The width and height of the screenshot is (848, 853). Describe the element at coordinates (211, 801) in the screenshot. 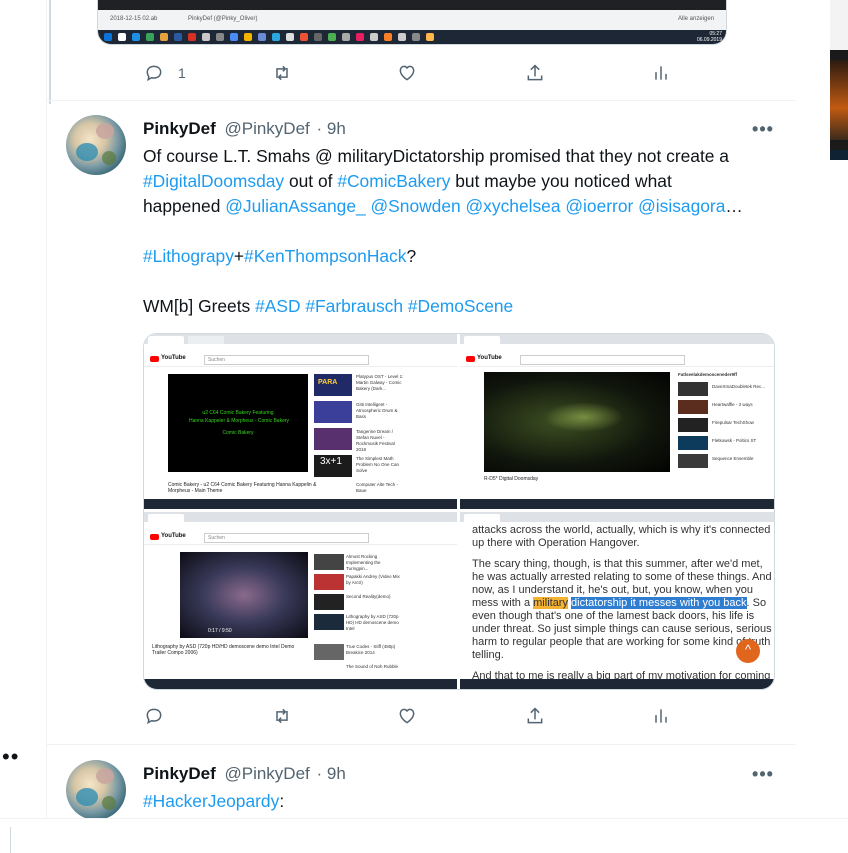

I see `hashtag-link: #HackerJeopardy` at that location.